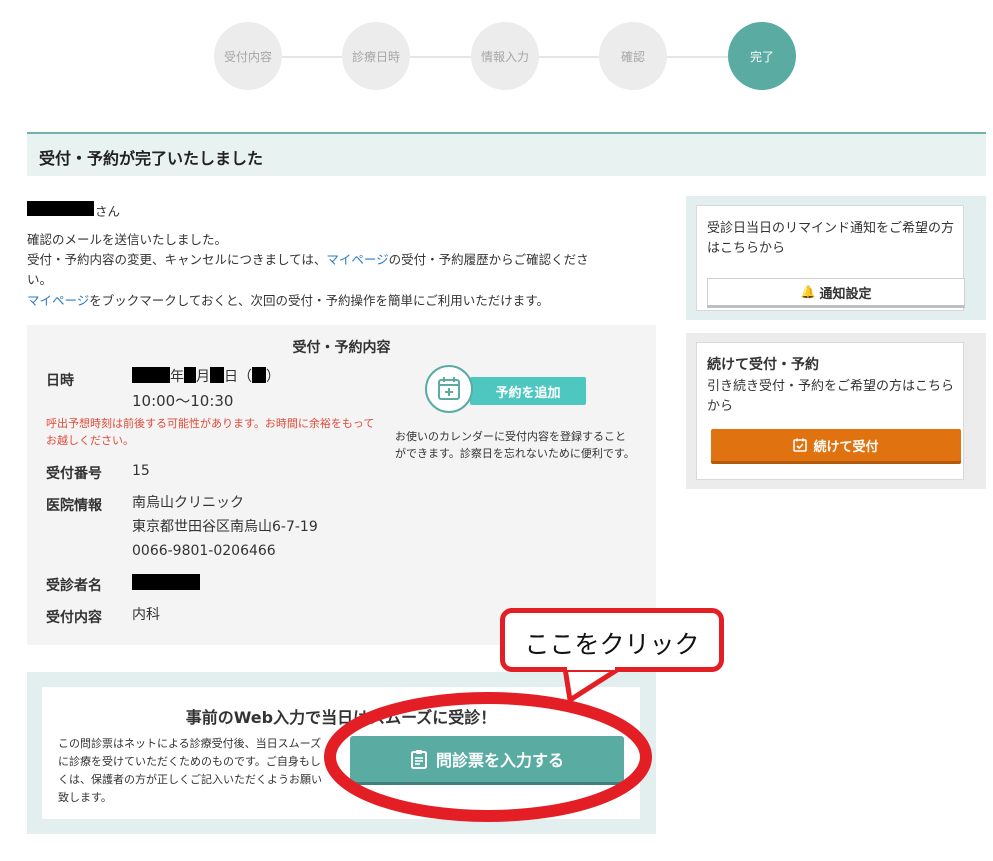  I want to click on annotation-overlay, so click(488, 743).